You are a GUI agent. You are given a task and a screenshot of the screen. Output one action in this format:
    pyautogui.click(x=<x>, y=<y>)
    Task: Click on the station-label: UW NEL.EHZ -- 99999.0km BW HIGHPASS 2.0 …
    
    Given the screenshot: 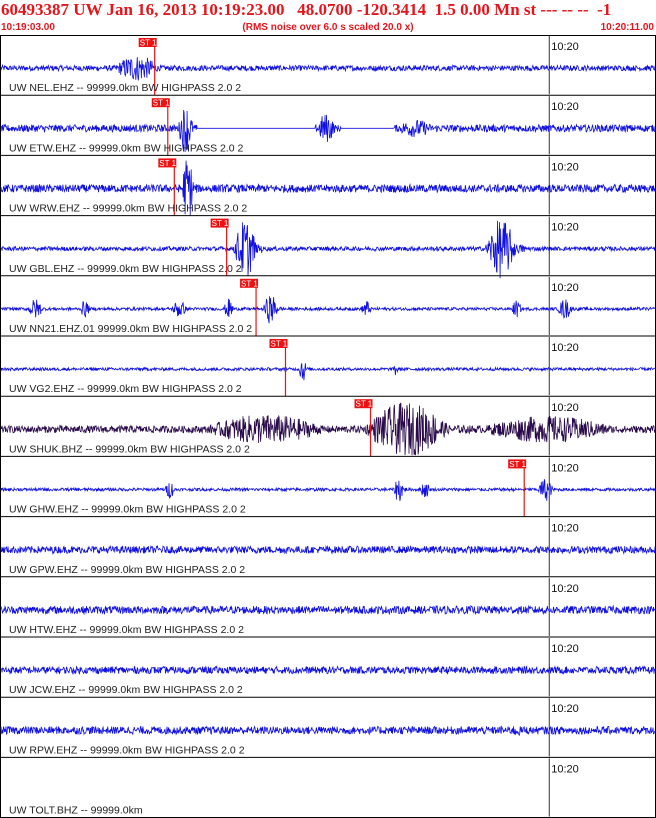 What is the action you would take?
    pyautogui.click(x=125, y=88)
    